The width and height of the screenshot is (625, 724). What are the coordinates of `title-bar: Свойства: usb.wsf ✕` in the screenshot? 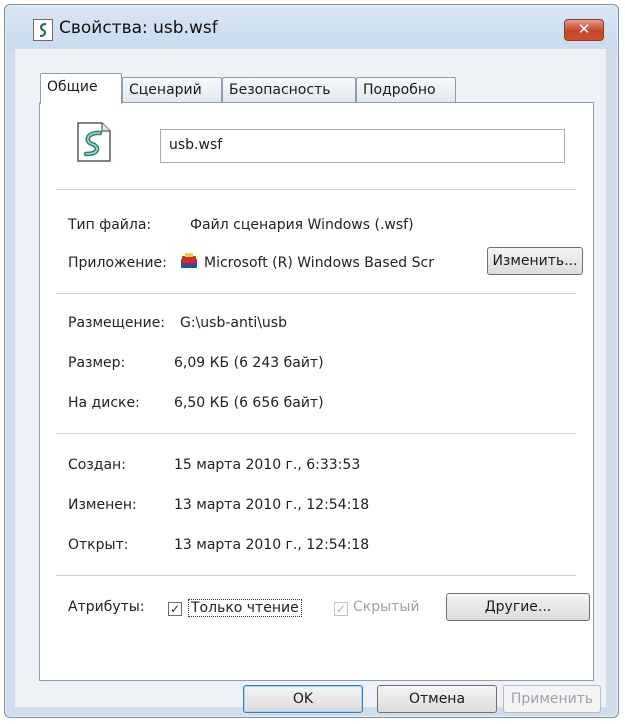 It's located at (311, 27).